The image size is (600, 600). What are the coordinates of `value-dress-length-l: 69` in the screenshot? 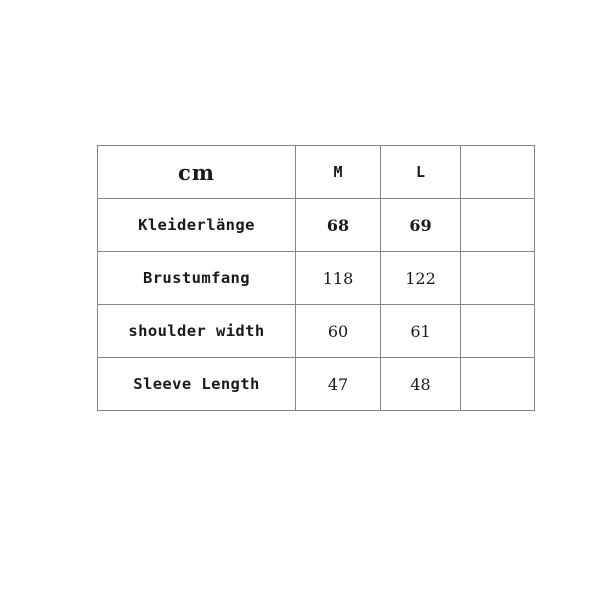 It's located at (420, 225).